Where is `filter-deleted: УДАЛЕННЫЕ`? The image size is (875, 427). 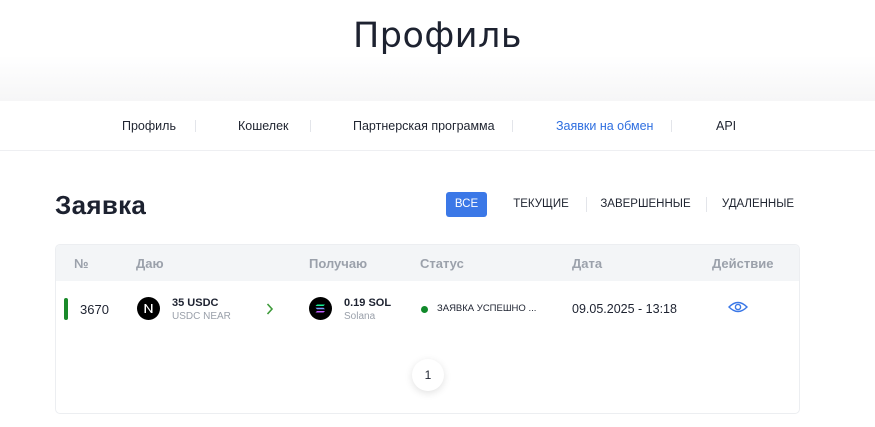
filter-deleted: УДАЛЕННЫЕ is located at coordinates (758, 204).